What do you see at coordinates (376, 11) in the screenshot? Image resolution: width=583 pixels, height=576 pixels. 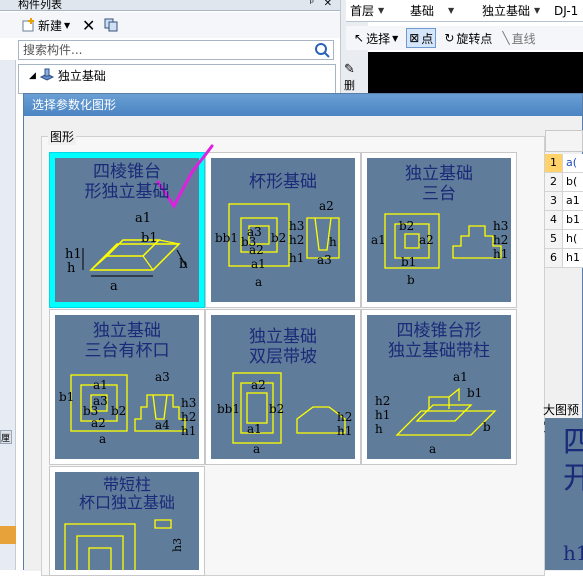 I see `floor-select: 首层 ▼` at bounding box center [376, 11].